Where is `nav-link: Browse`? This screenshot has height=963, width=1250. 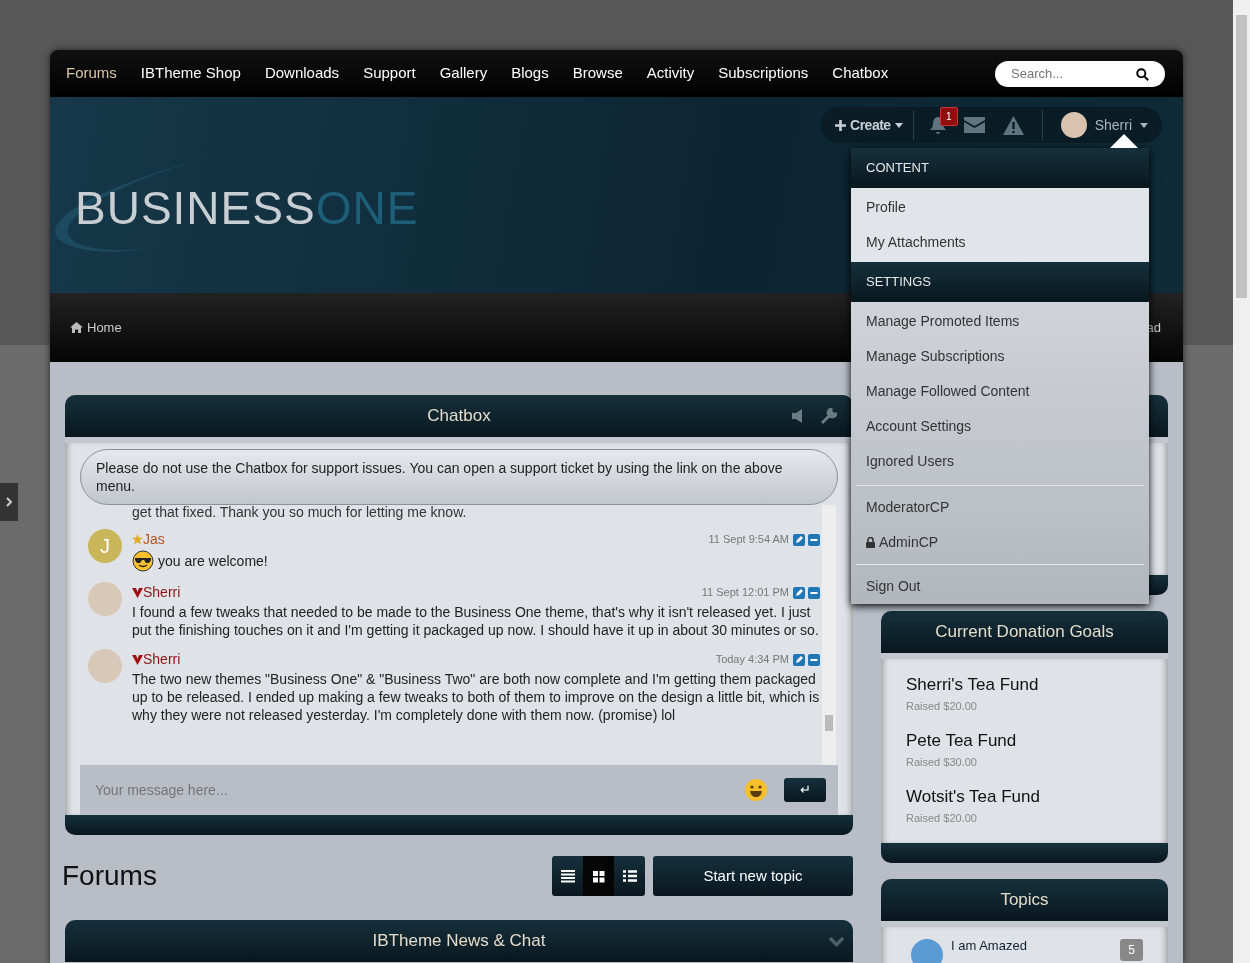
nav-link: Browse is located at coordinates (597, 73).